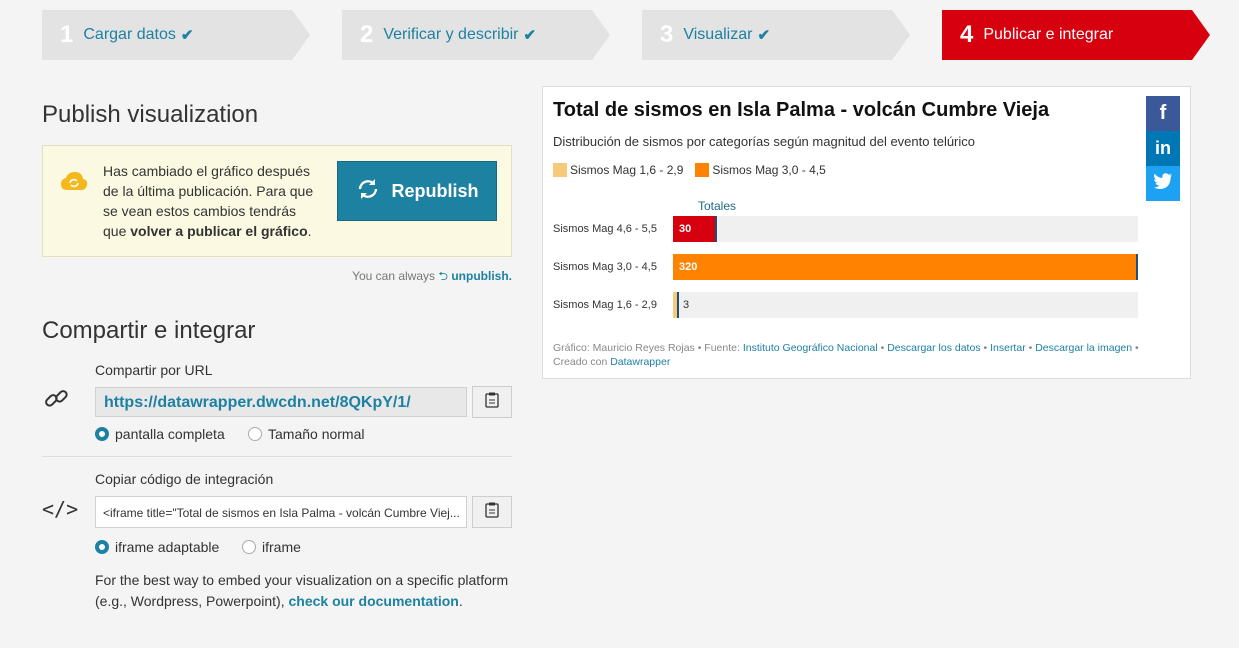  I want to click on twitter-share-button, so click(1163, 183).